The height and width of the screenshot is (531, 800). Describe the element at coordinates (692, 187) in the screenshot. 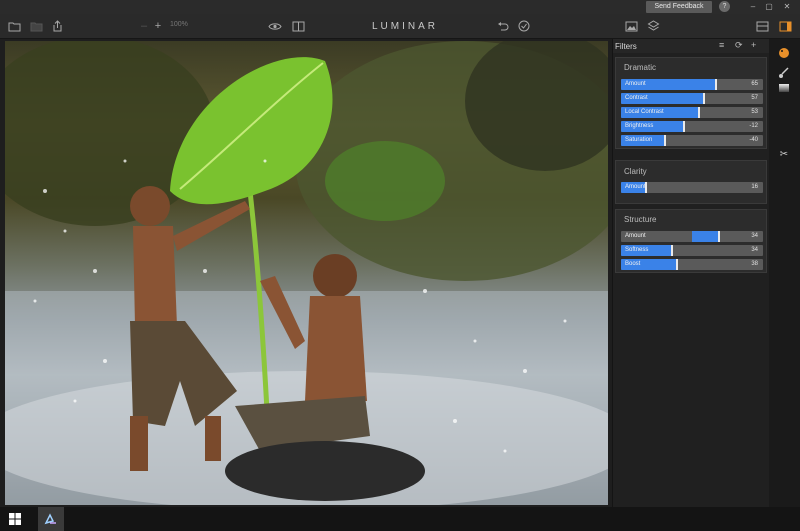

I see `slider-clarity-amount: Amount 16` at that location.